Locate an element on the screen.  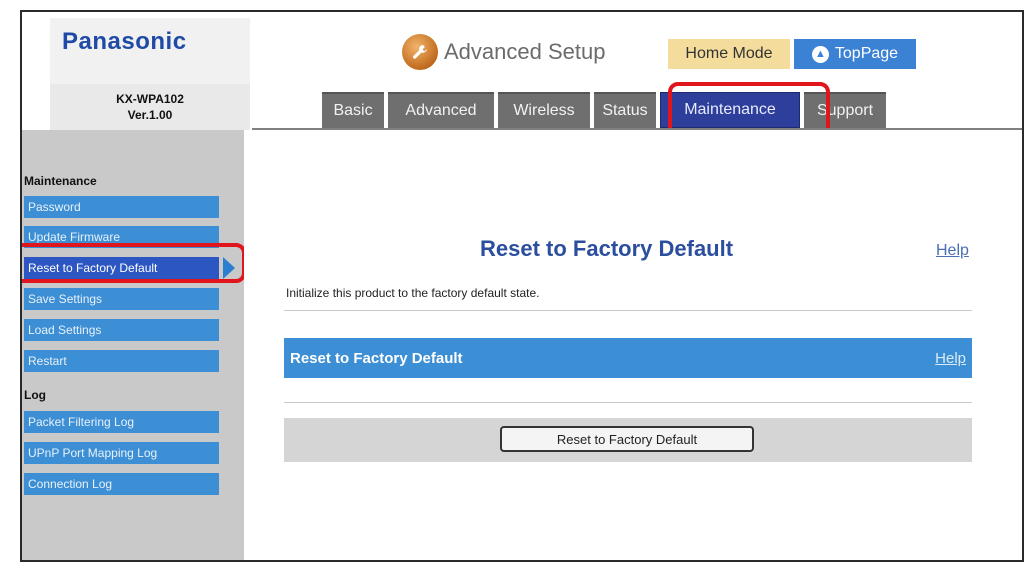
up-arrow-icon: ▲ is located at coordinates (820, 54).